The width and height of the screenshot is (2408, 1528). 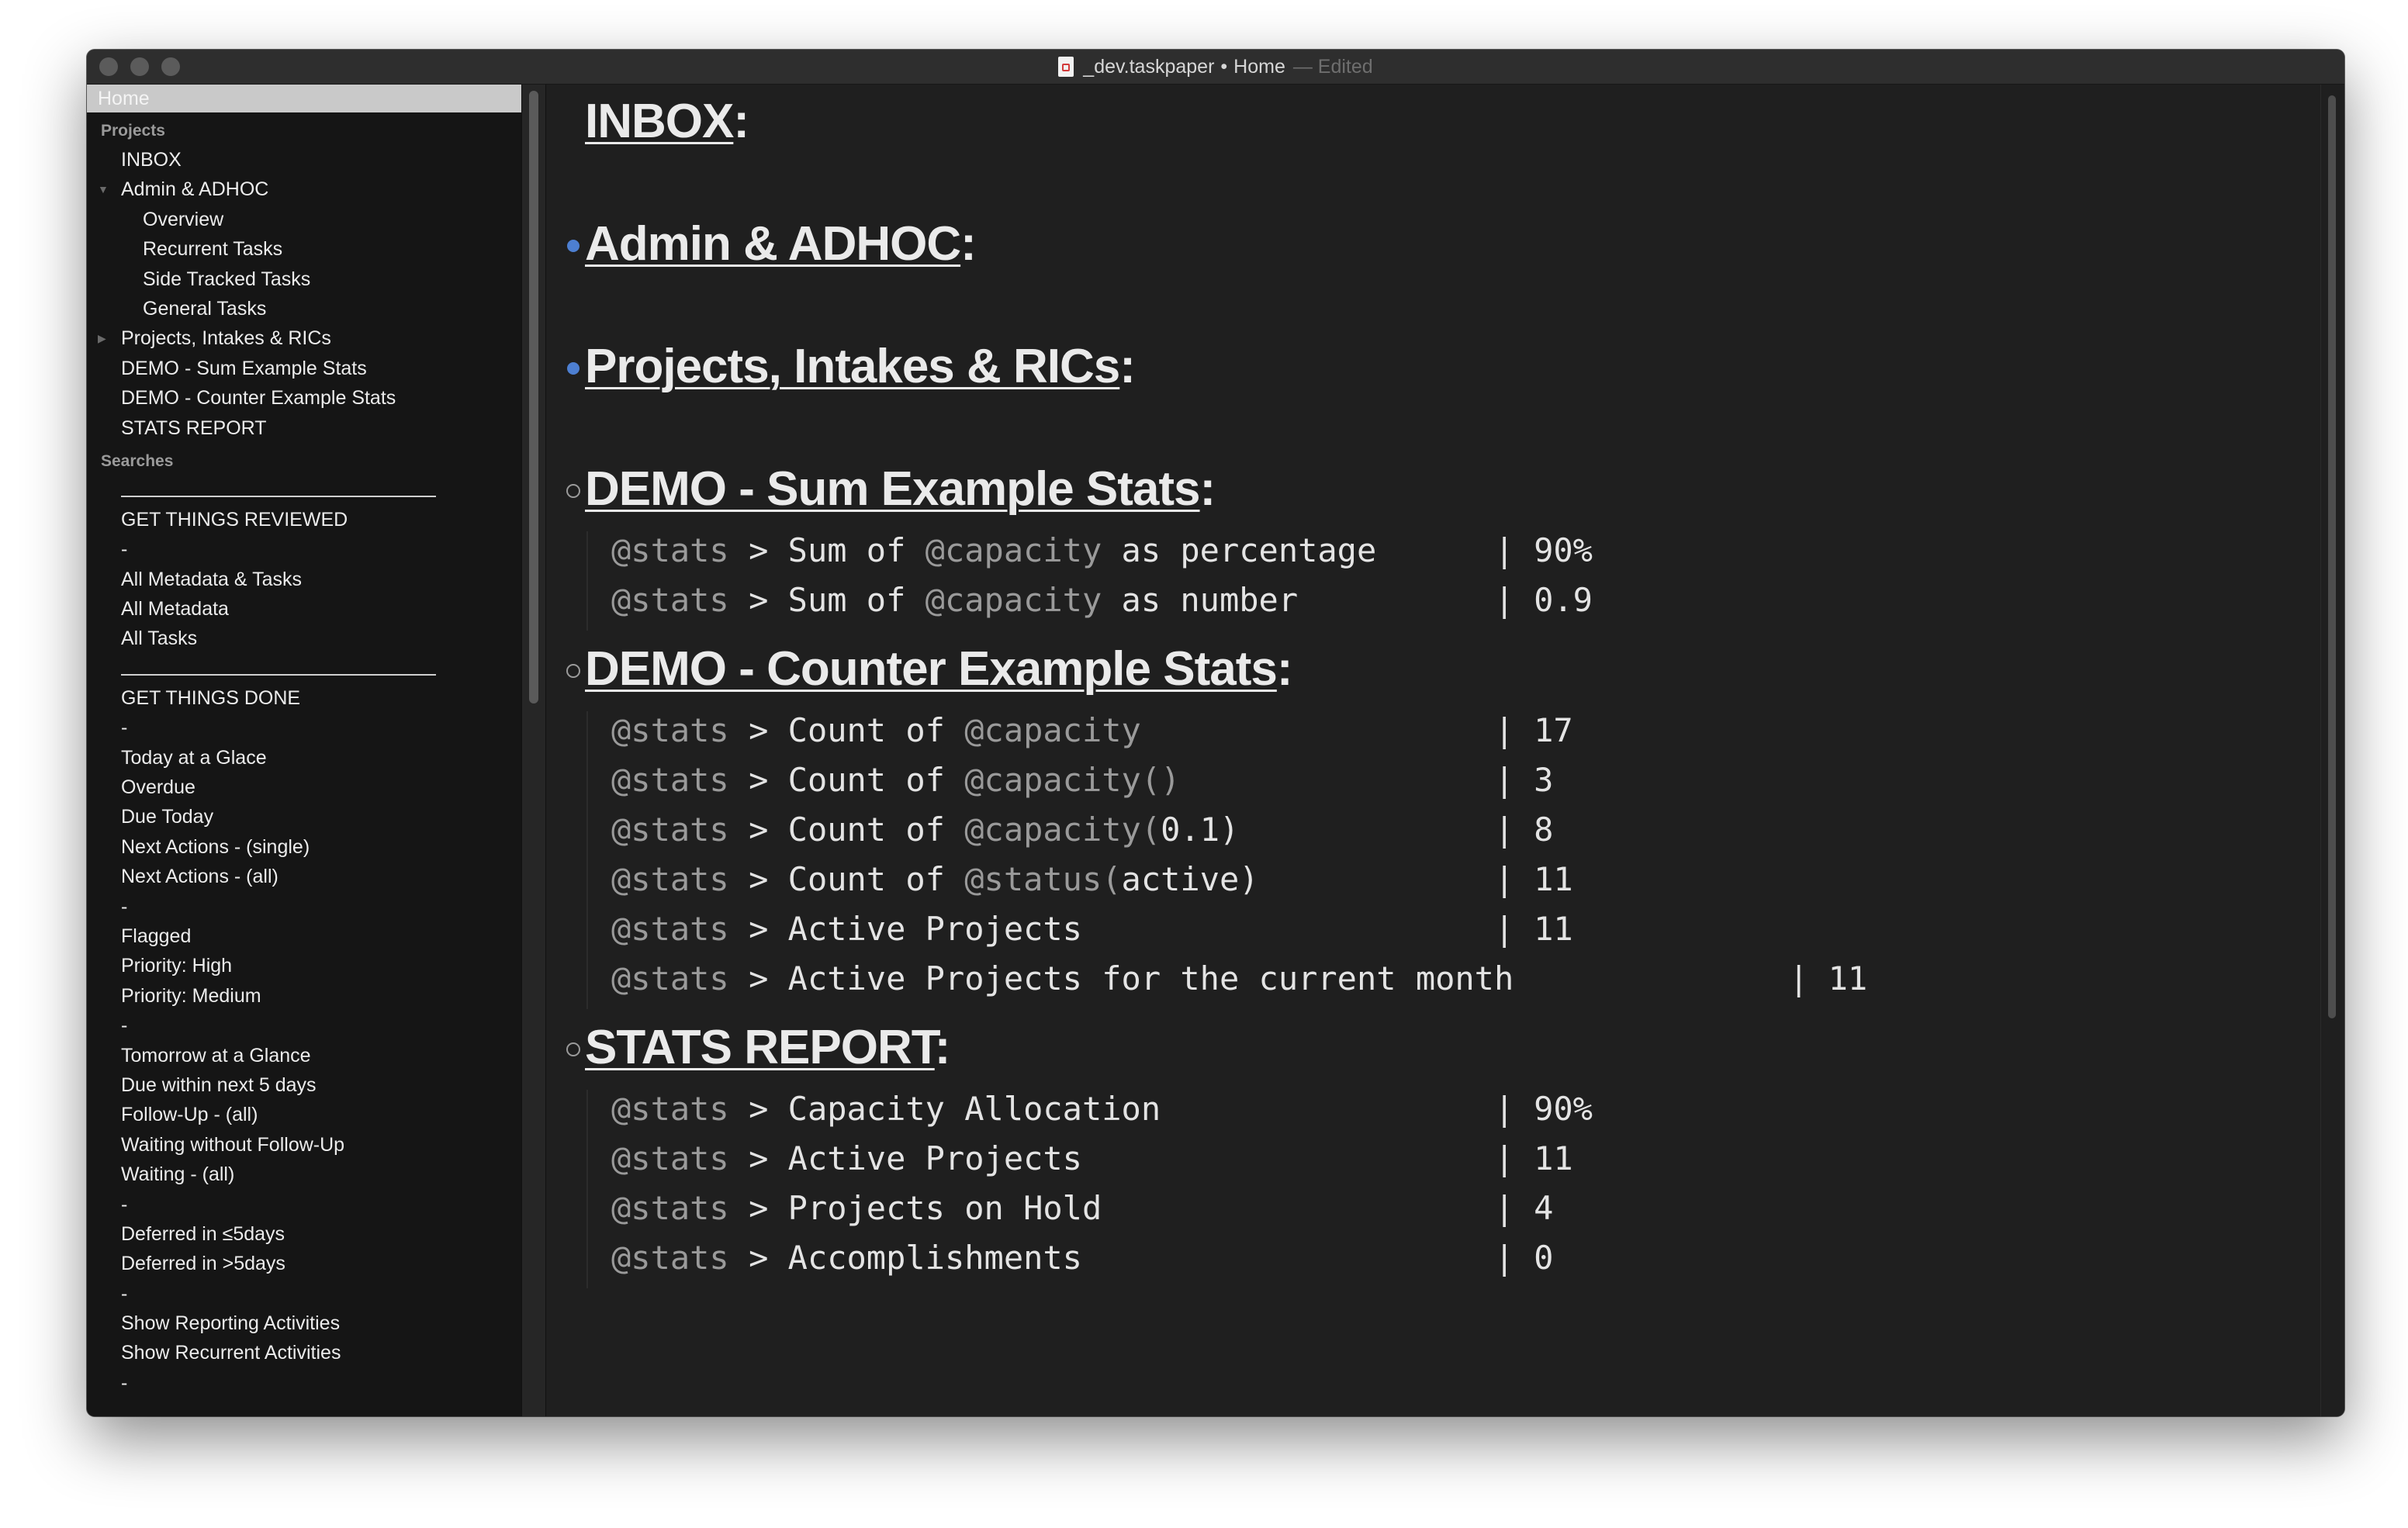 What do you see at coordinates (194, 428) in the screenshot?
I see `sidebar-item-label: STATS REPORT` at bounding box center [194, 428].